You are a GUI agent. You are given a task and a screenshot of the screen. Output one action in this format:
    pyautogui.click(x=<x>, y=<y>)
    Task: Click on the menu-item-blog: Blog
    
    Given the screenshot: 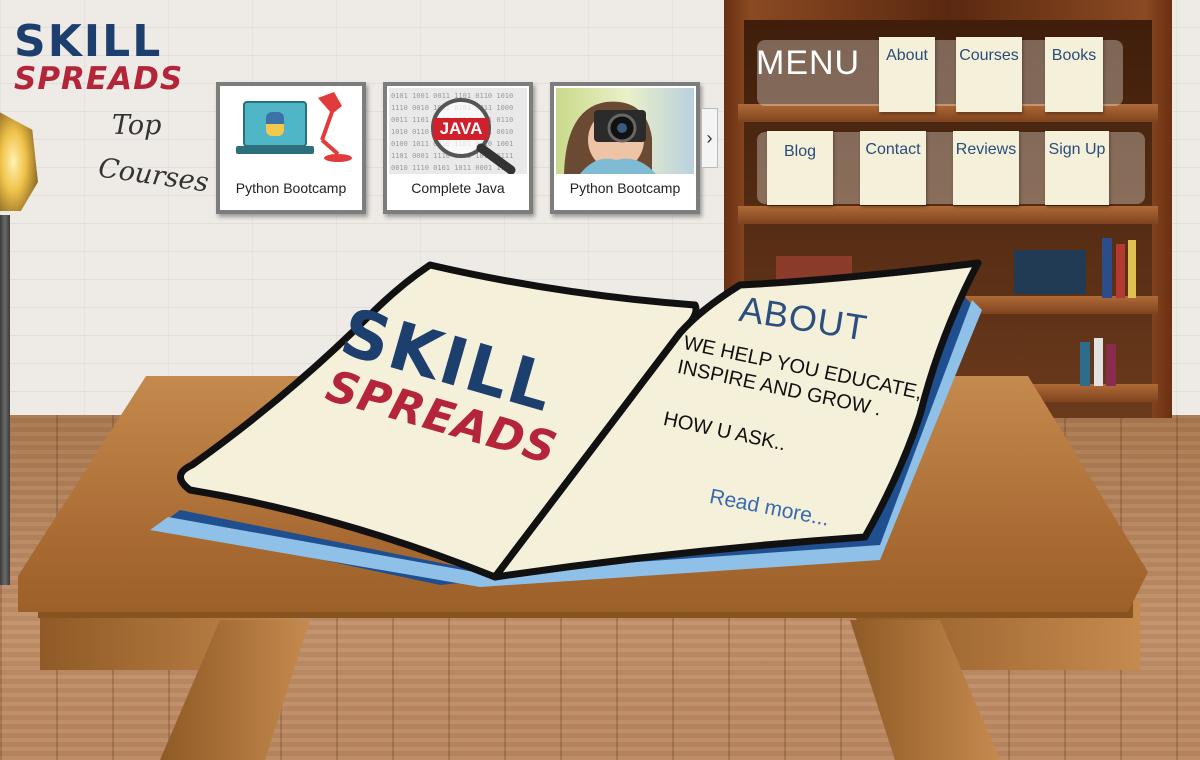 What is the action you would take?
    pyautogui.click(x=800, y=168)
    